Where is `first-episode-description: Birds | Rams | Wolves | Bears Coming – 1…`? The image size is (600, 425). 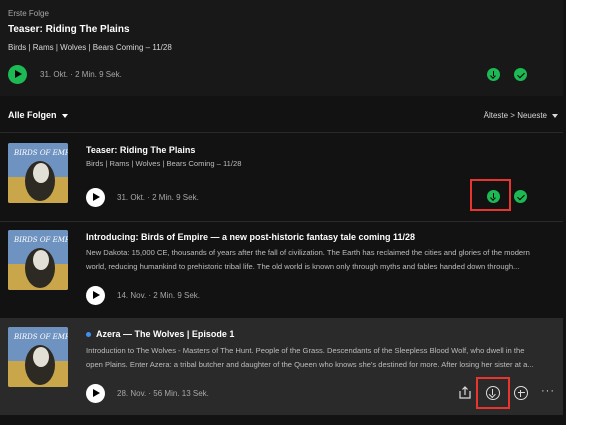 first-episode-description: Birds | Rams | Wolves | Bears Coming – 1… is located at coordinates (90, 47).